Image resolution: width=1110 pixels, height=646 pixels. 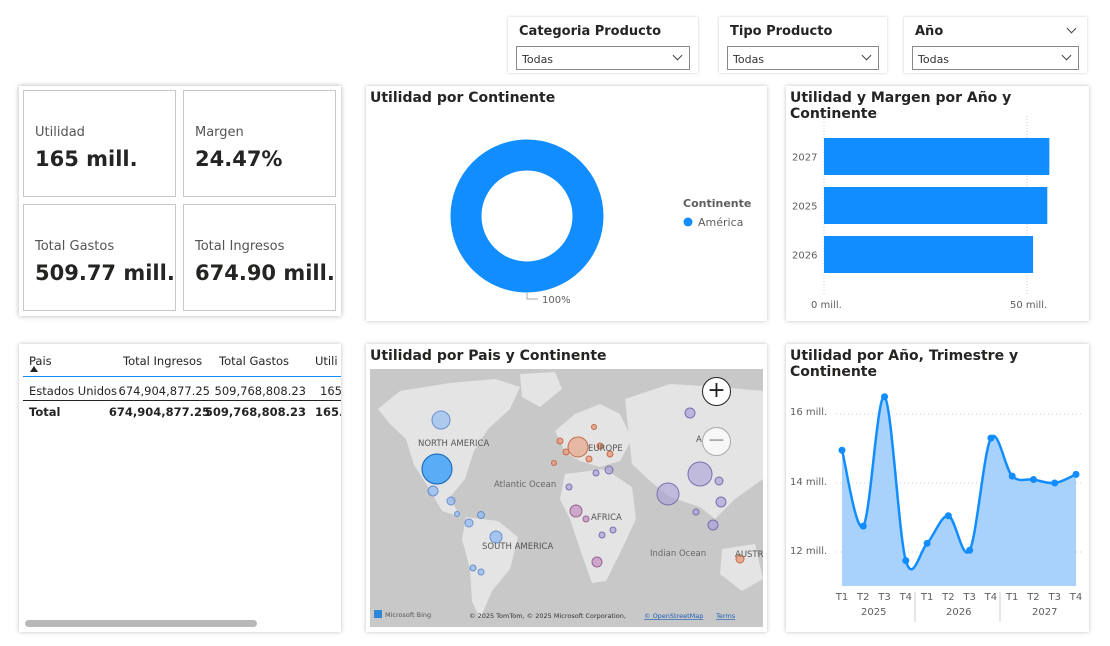 What do you see at coordinates (605, 449) in the screenshot?
I see `map-label-europe: EUROPE` at bounding box center [605, 449].